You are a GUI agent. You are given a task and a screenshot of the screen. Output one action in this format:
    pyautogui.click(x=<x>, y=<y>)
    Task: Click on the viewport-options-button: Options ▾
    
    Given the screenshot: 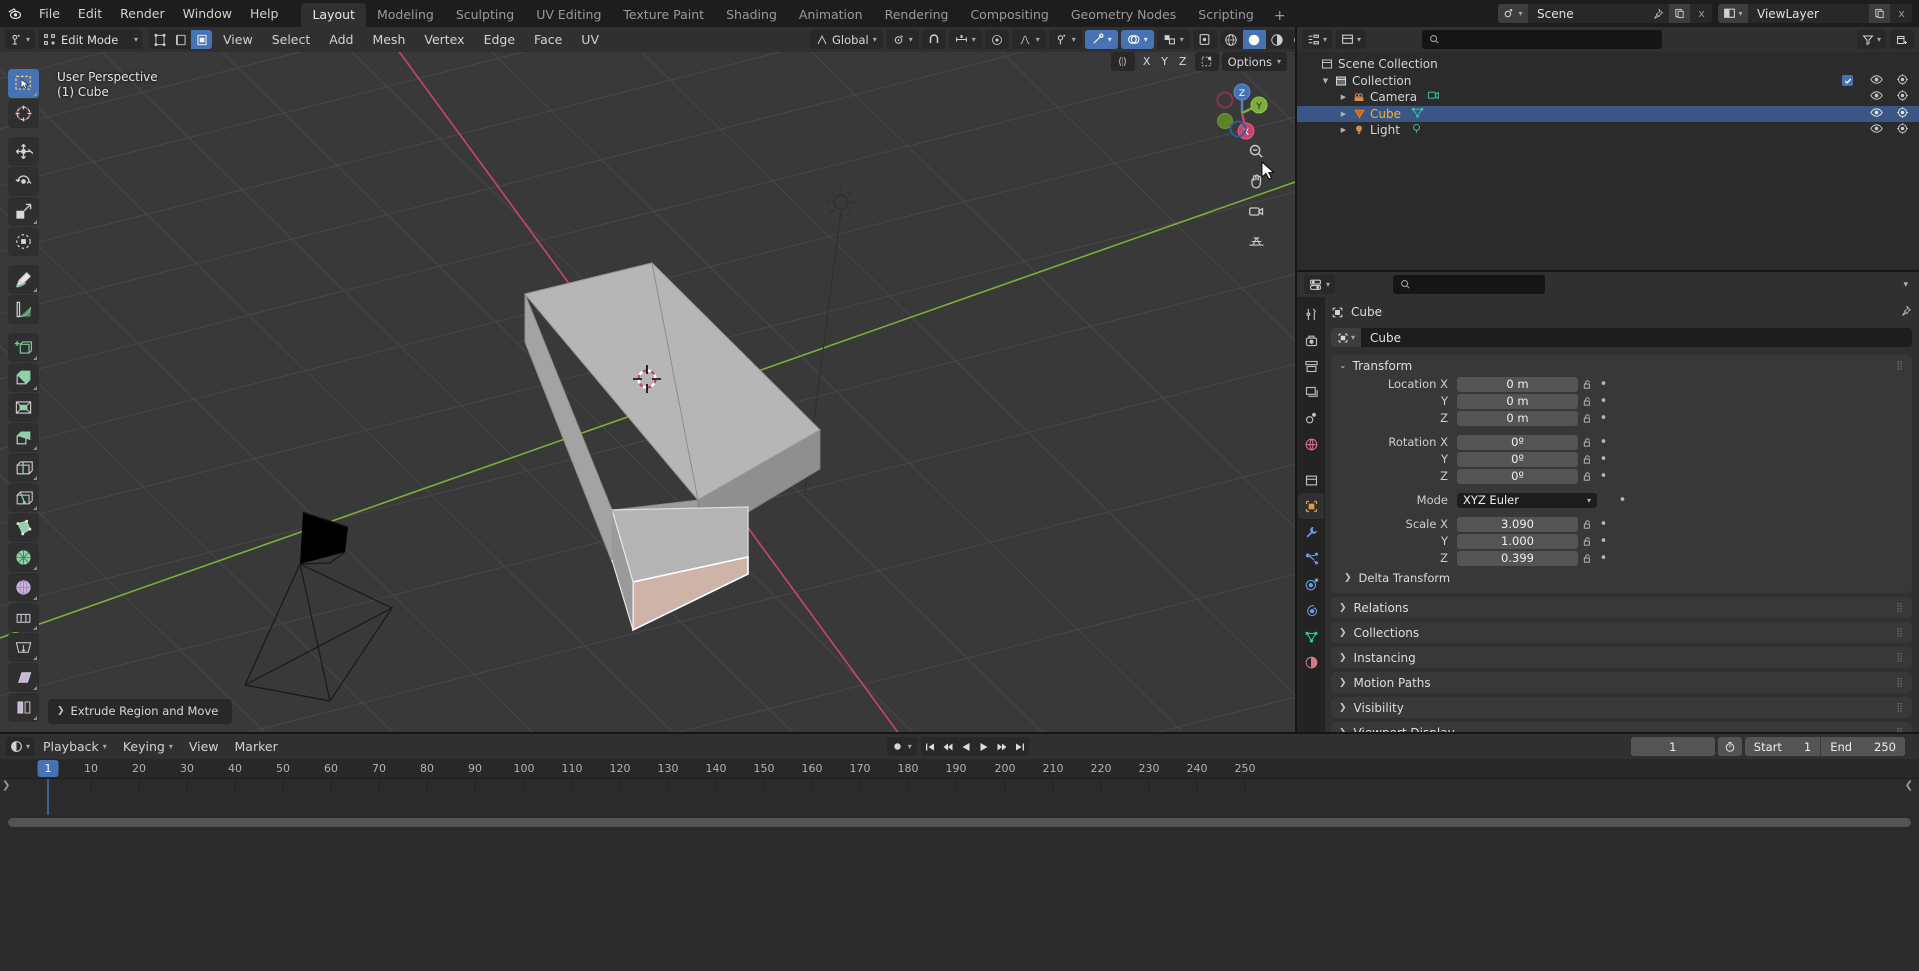 What is the action you would take?
    pyautogui.click(x=1254, y=61)
    